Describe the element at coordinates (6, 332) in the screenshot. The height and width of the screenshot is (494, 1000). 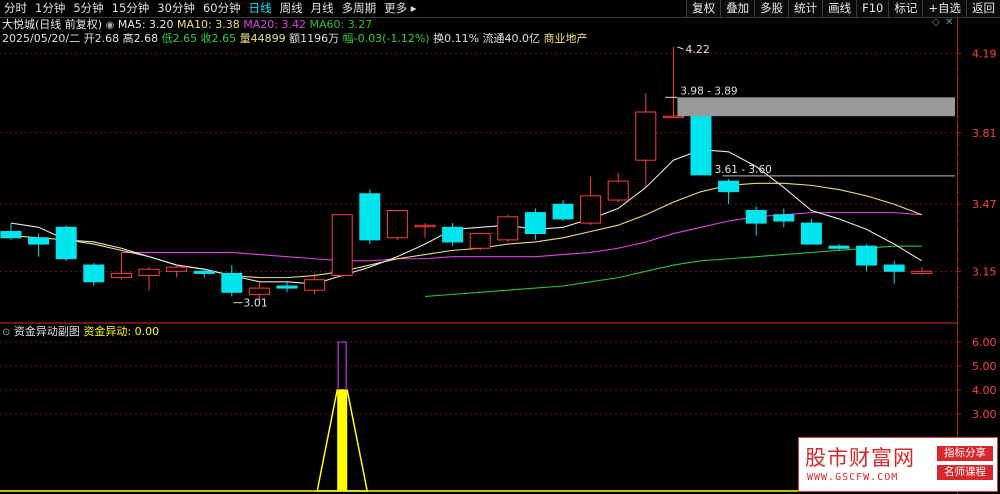
I see `collapse-icon: ⊙` at that location.